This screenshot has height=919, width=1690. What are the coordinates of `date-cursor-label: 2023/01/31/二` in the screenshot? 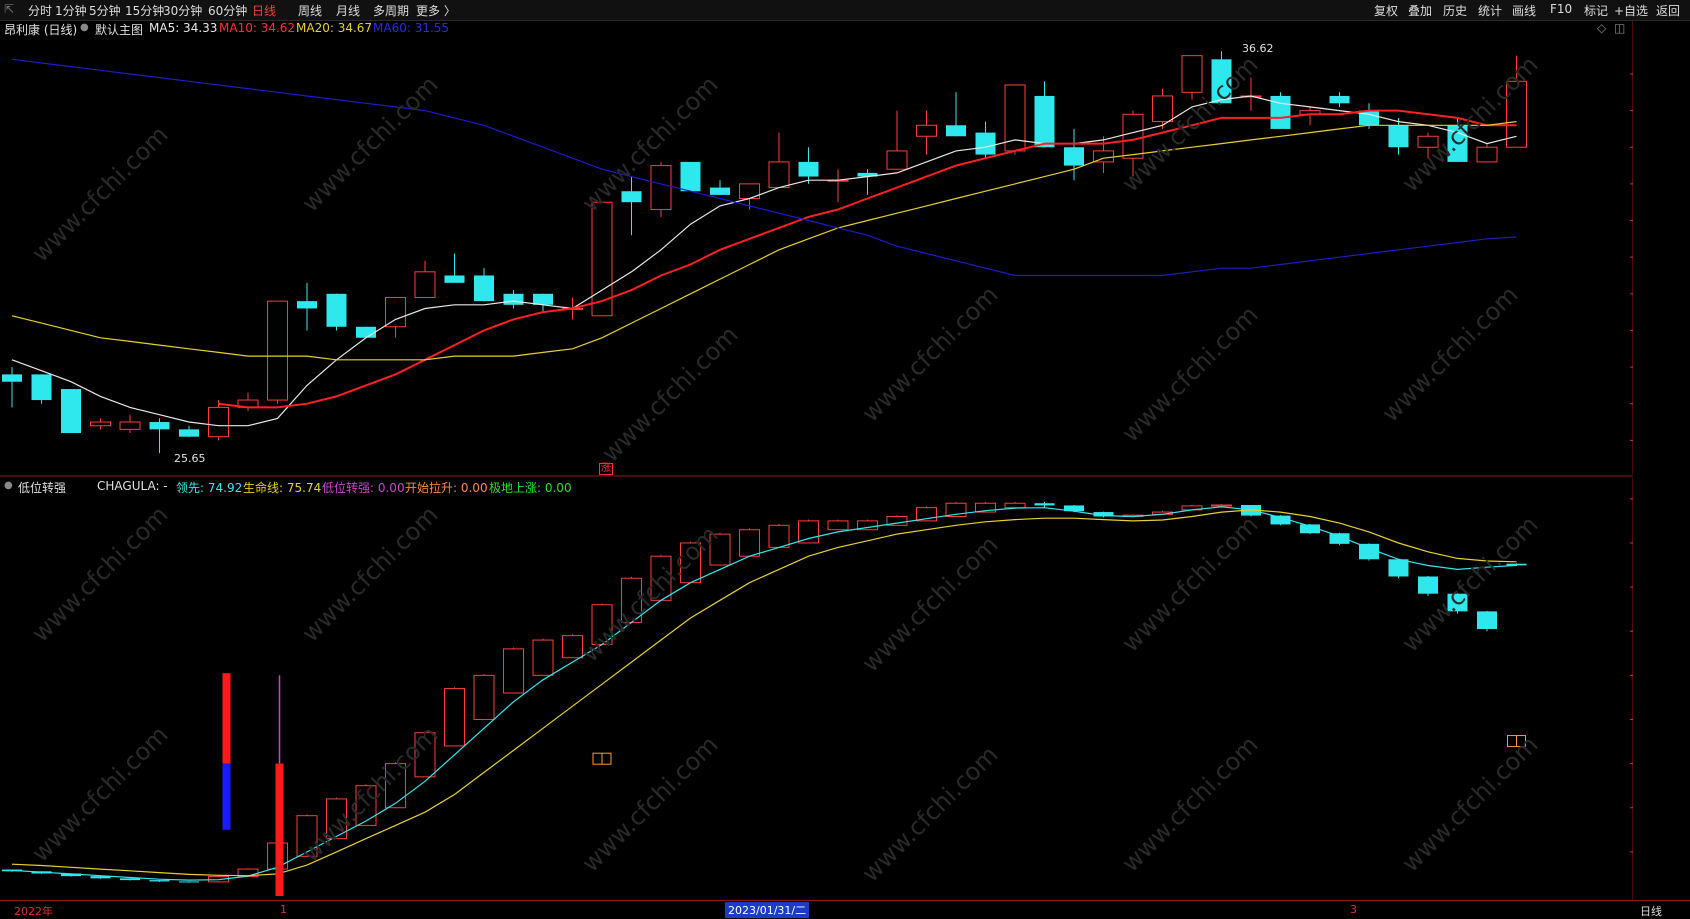 It's located at (767, 910).